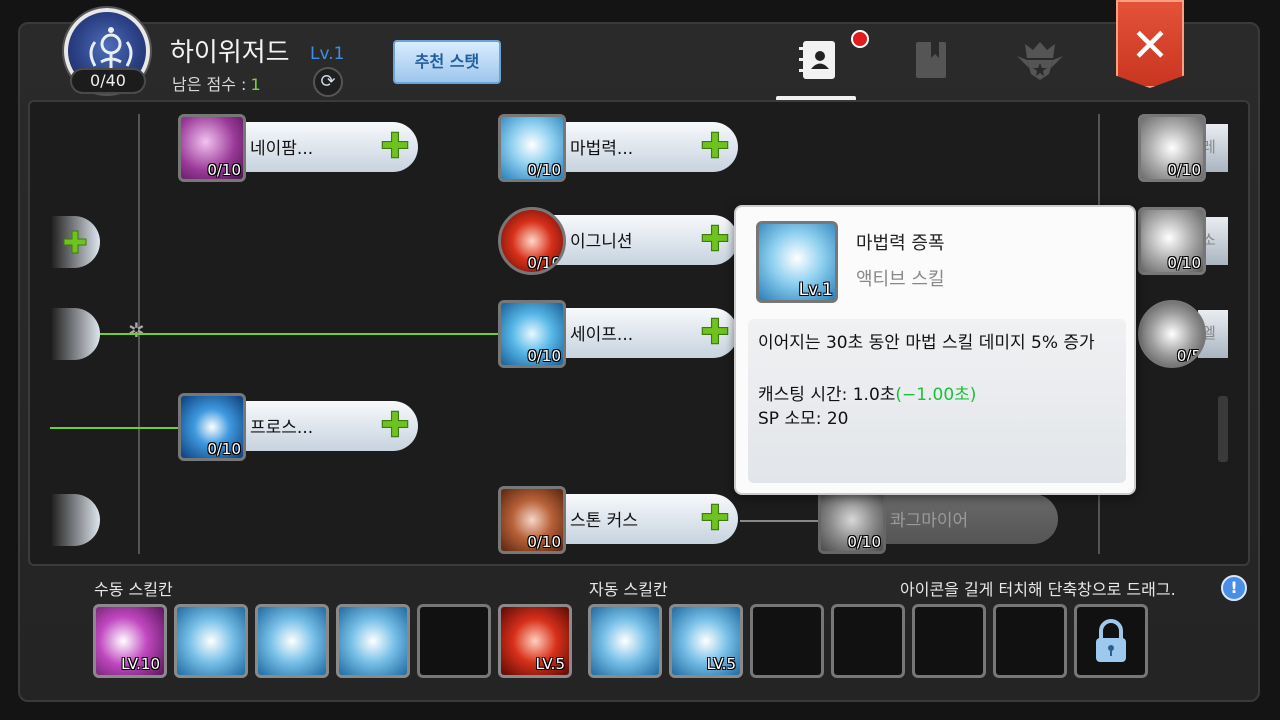 The height and width of the screenshot is (720, 1280). Describe the element at coordinates (929, 521) in the screenshot. I see `skill-name: 콰그마이어` at that location.